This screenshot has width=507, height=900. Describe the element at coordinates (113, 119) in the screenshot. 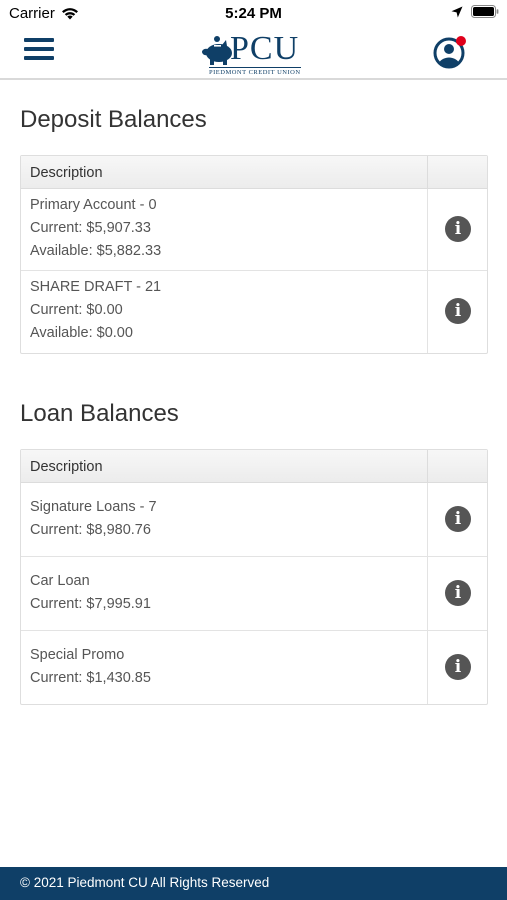

I see `deposit-balances-title: Deposit Balances` at that location.